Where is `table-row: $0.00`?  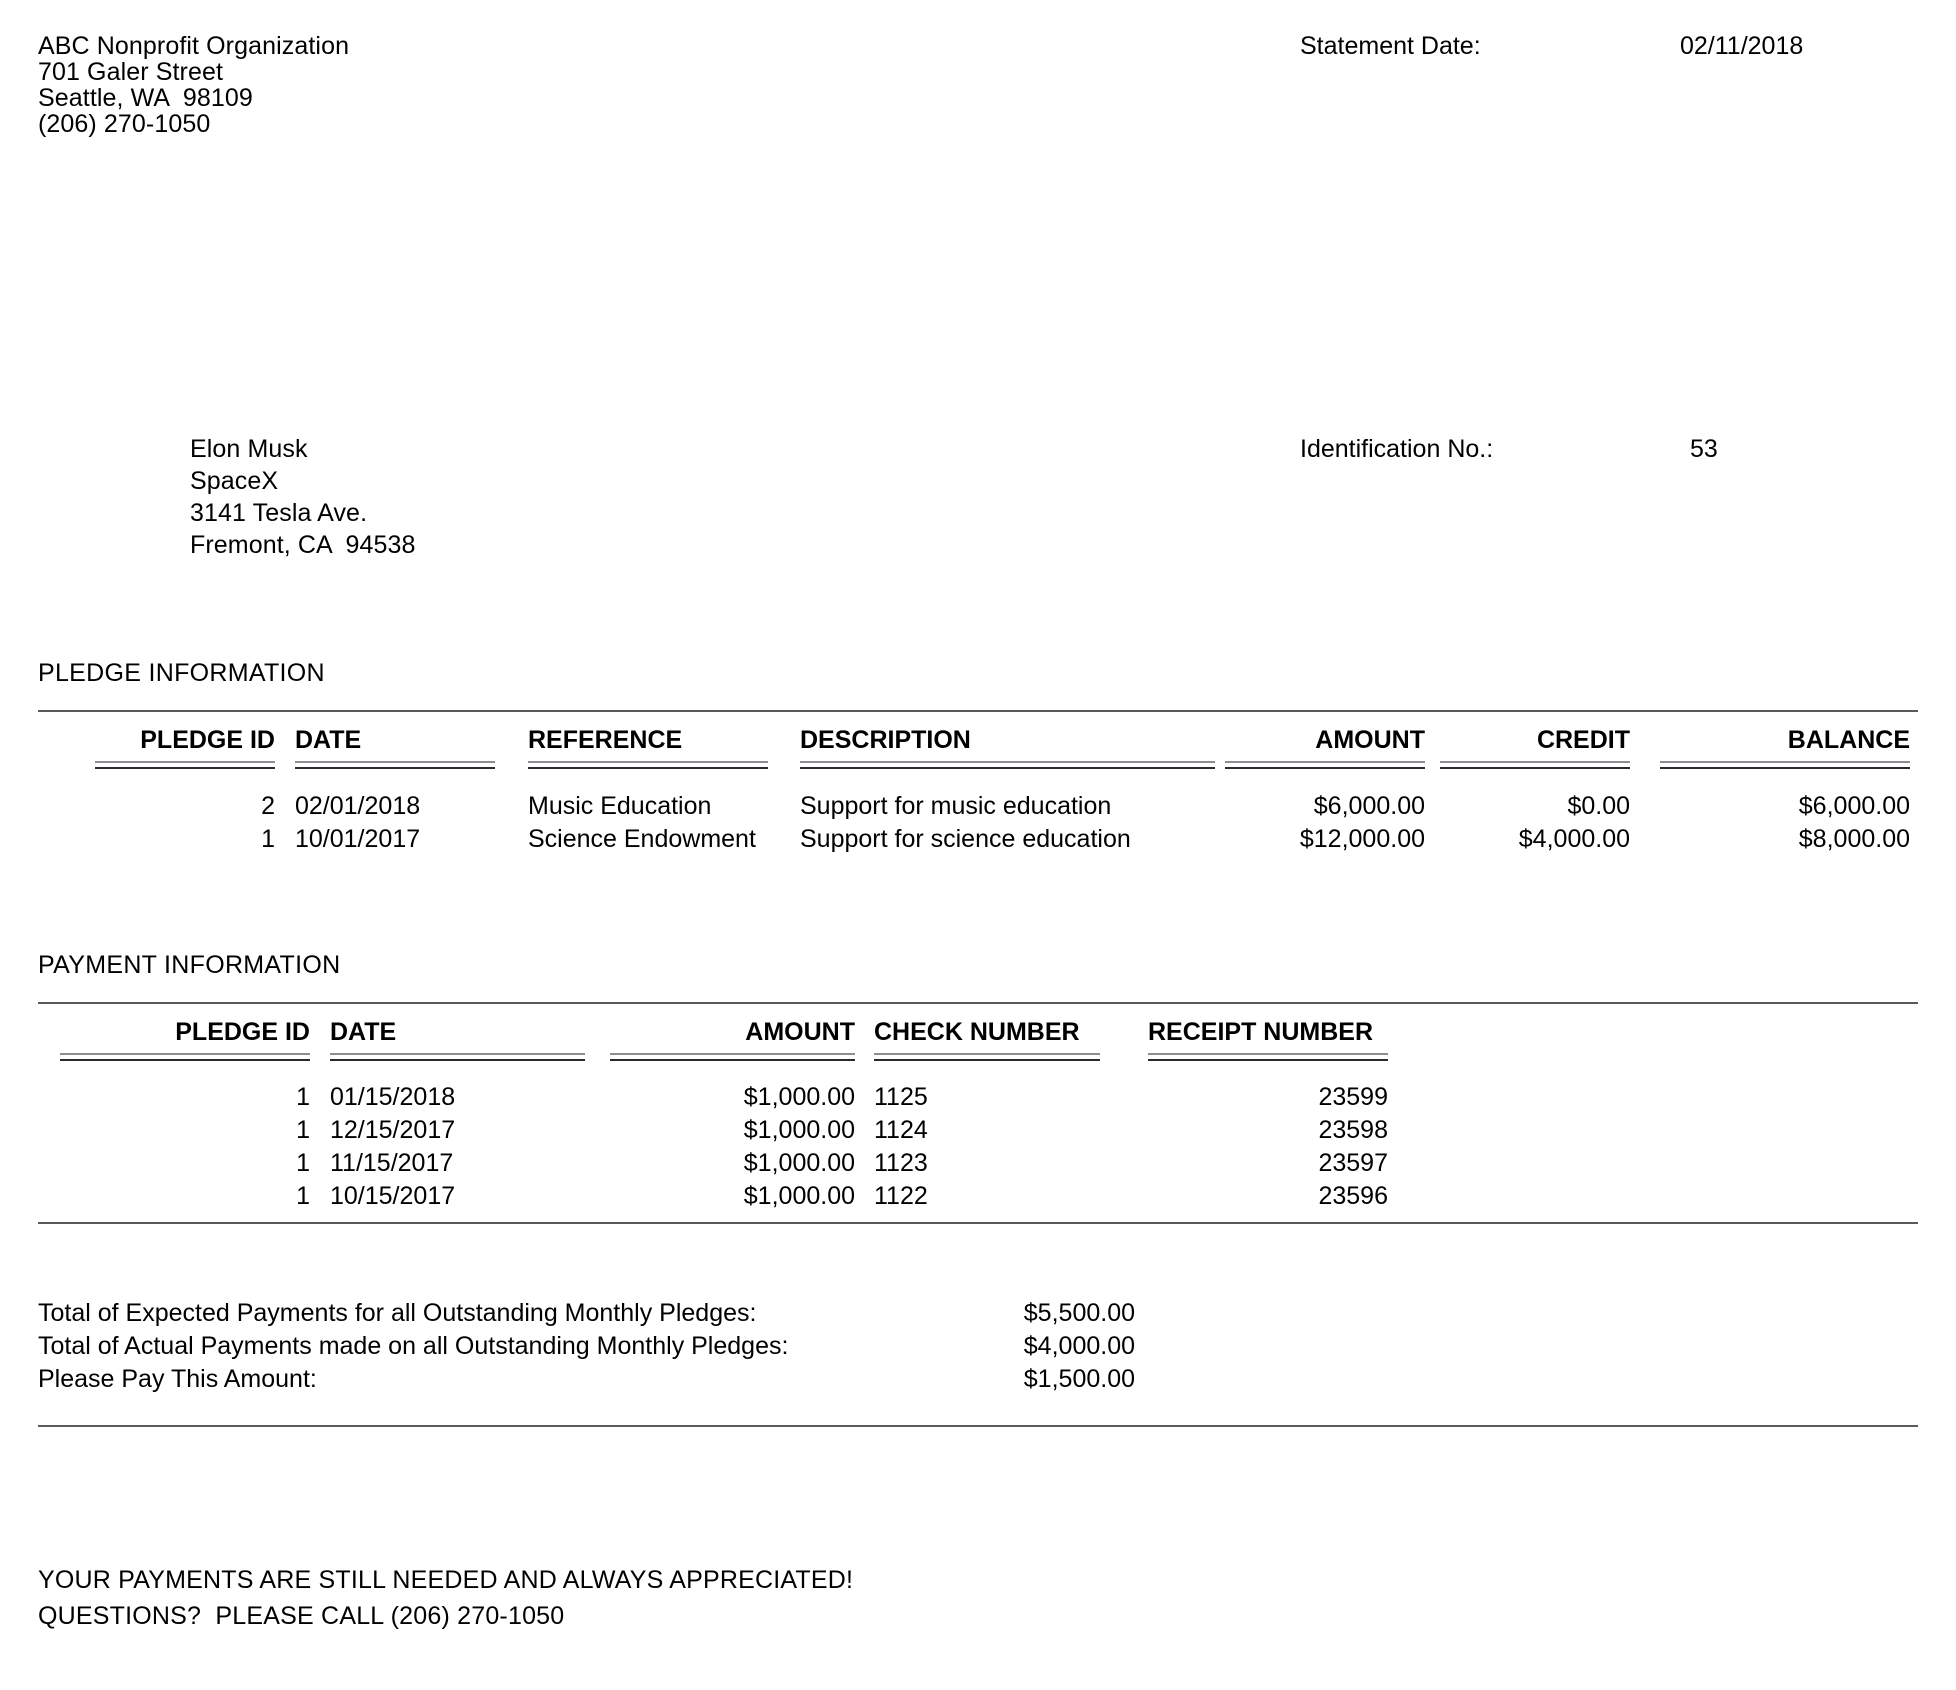 table-row: $0.00 is located at coordinates (1598, 806).